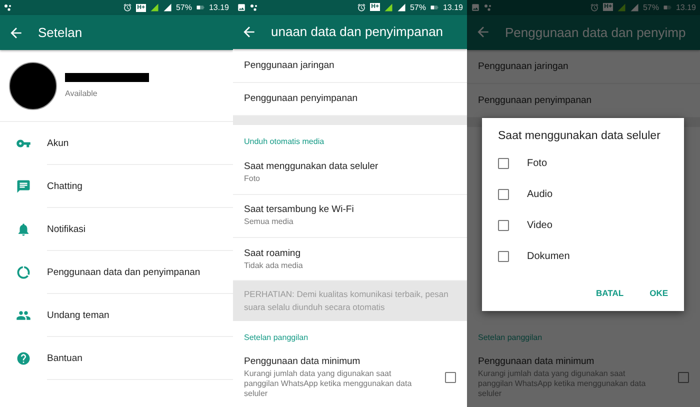 The image size is (700, 407). I want to click on dialog-button: BATAL, so click(610, 293).